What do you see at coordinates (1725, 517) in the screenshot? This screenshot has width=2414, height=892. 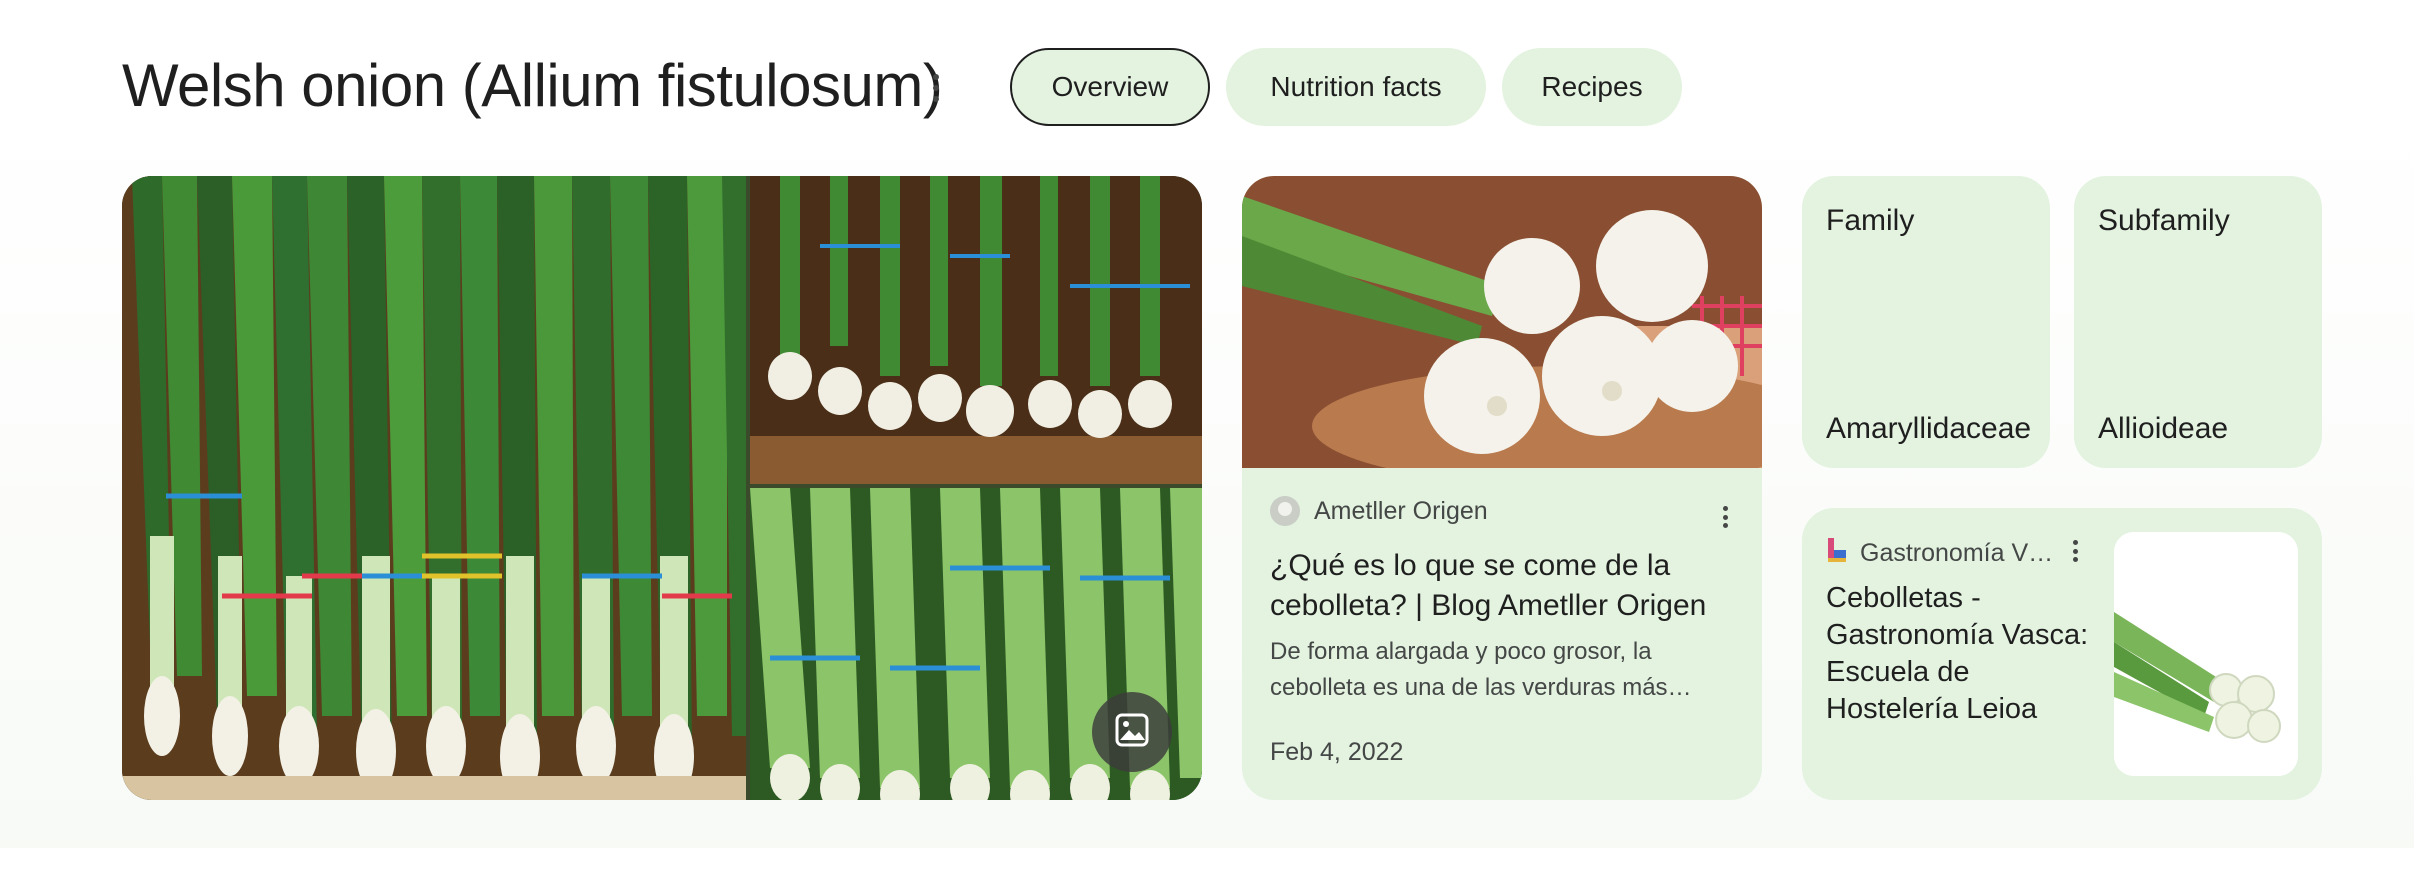 I see `article-more-options-icon` at bounding box center [1725, 517].